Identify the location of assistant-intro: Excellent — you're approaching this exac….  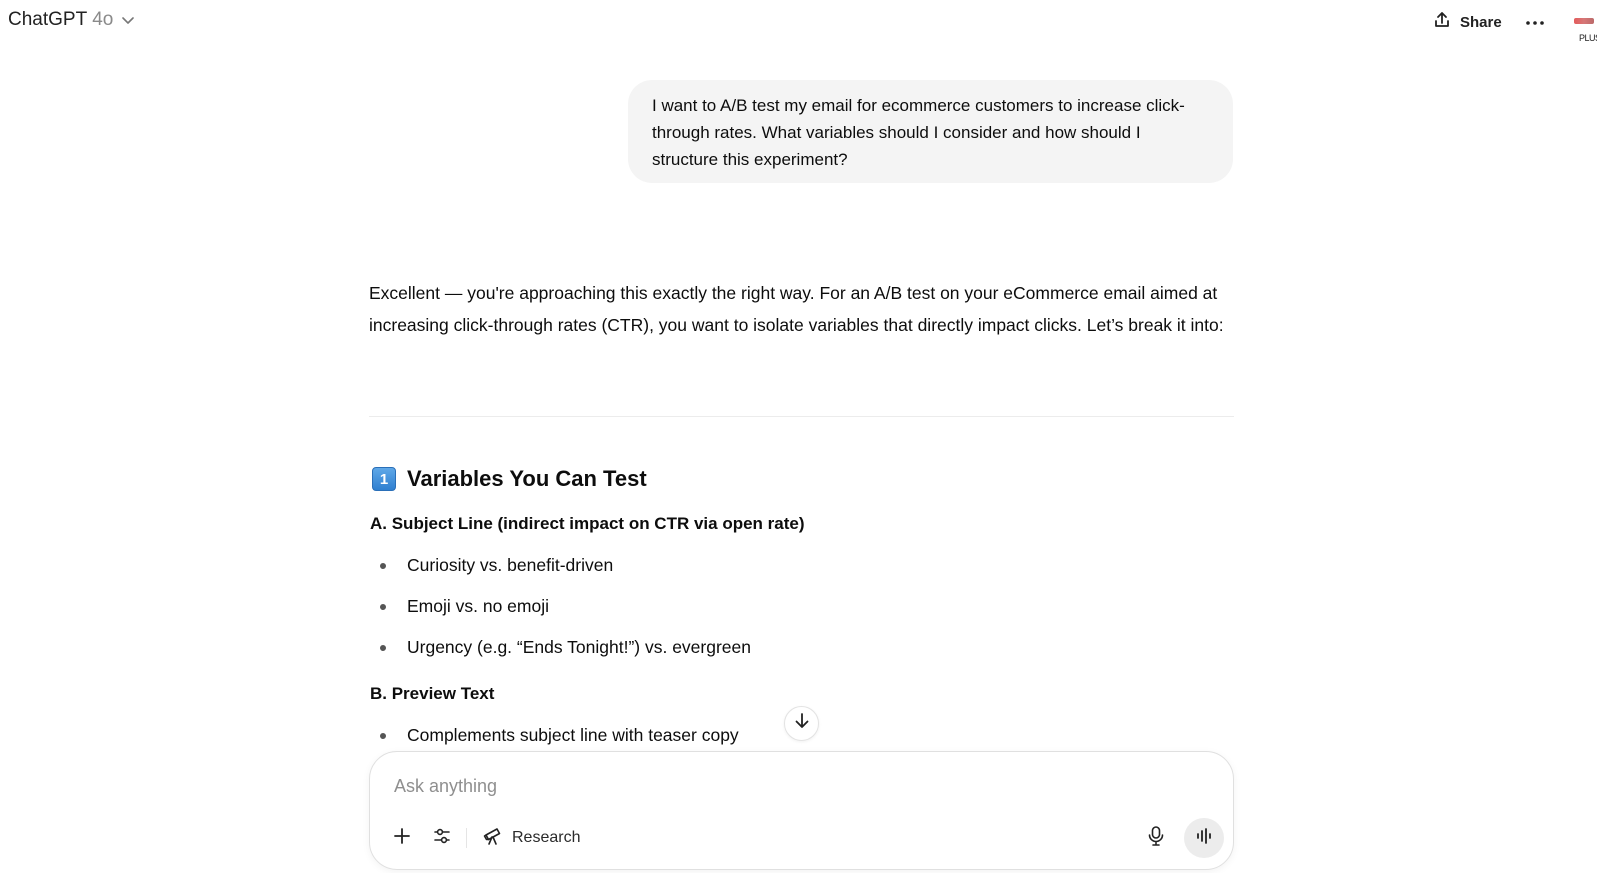
(796, 309).